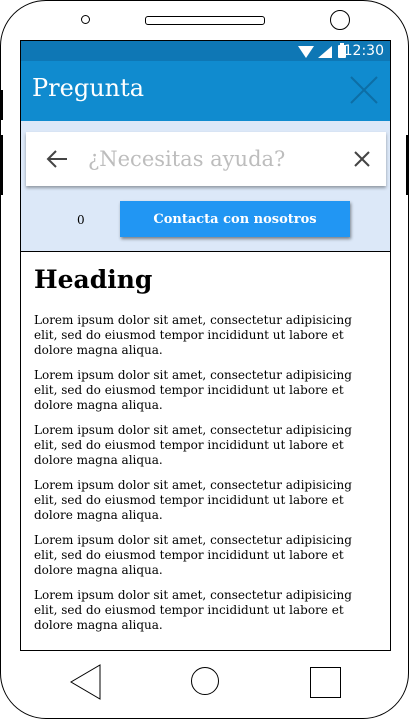 The height and width of the screenshot is (721, 411). I want to click on earpiece-speaker, so click(205, 20).